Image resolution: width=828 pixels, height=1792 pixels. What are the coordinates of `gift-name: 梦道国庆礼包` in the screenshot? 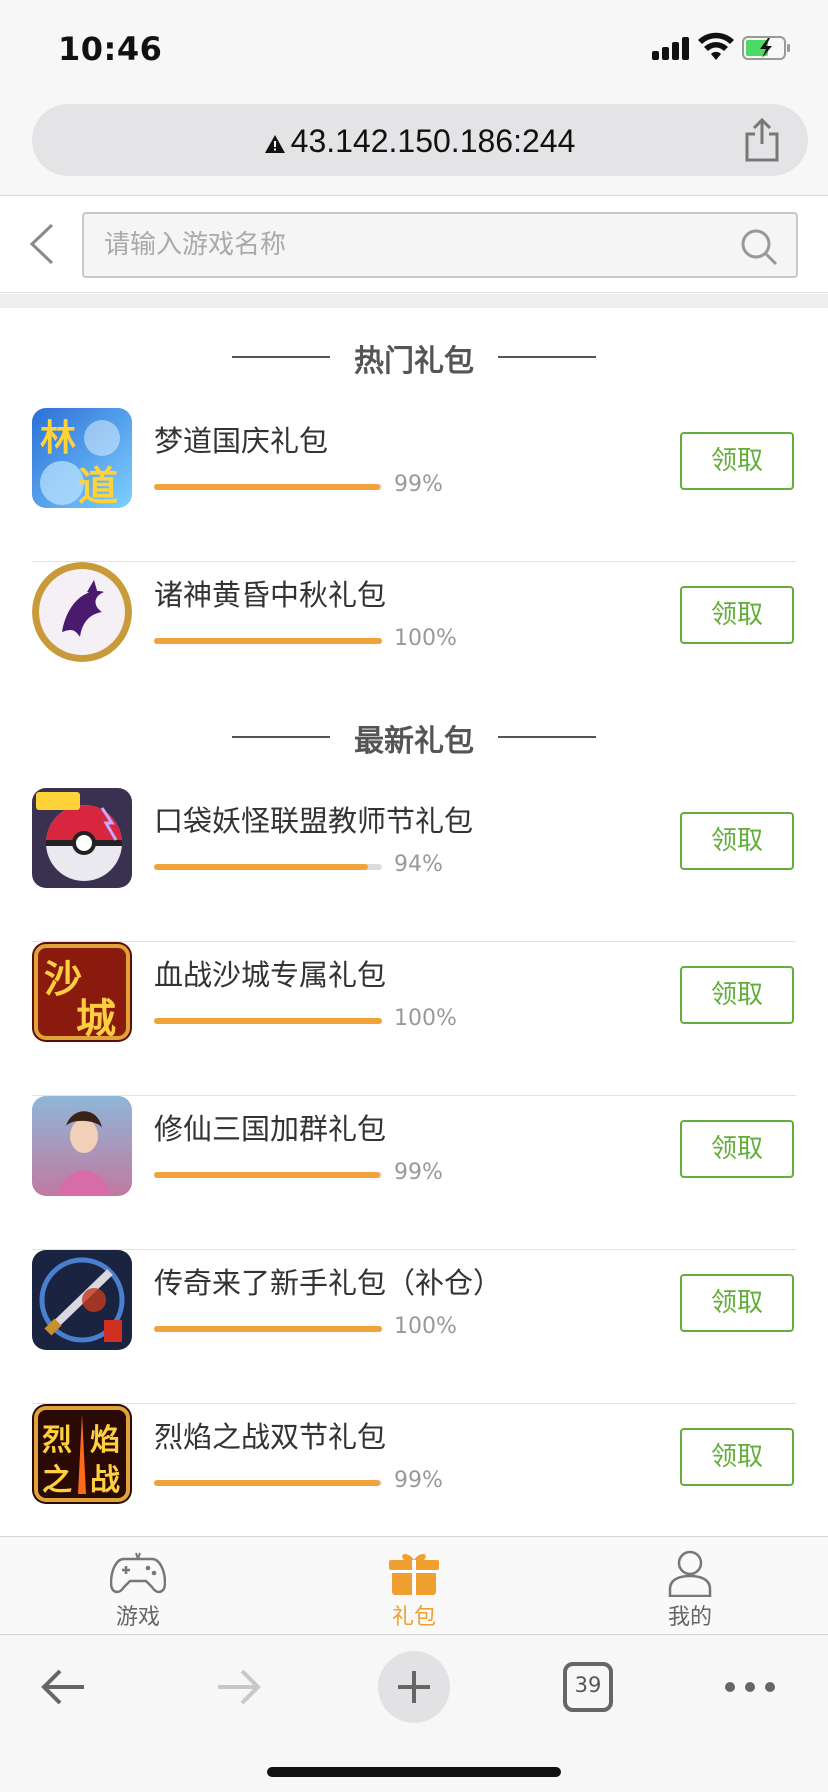 It's located at (241, 441).